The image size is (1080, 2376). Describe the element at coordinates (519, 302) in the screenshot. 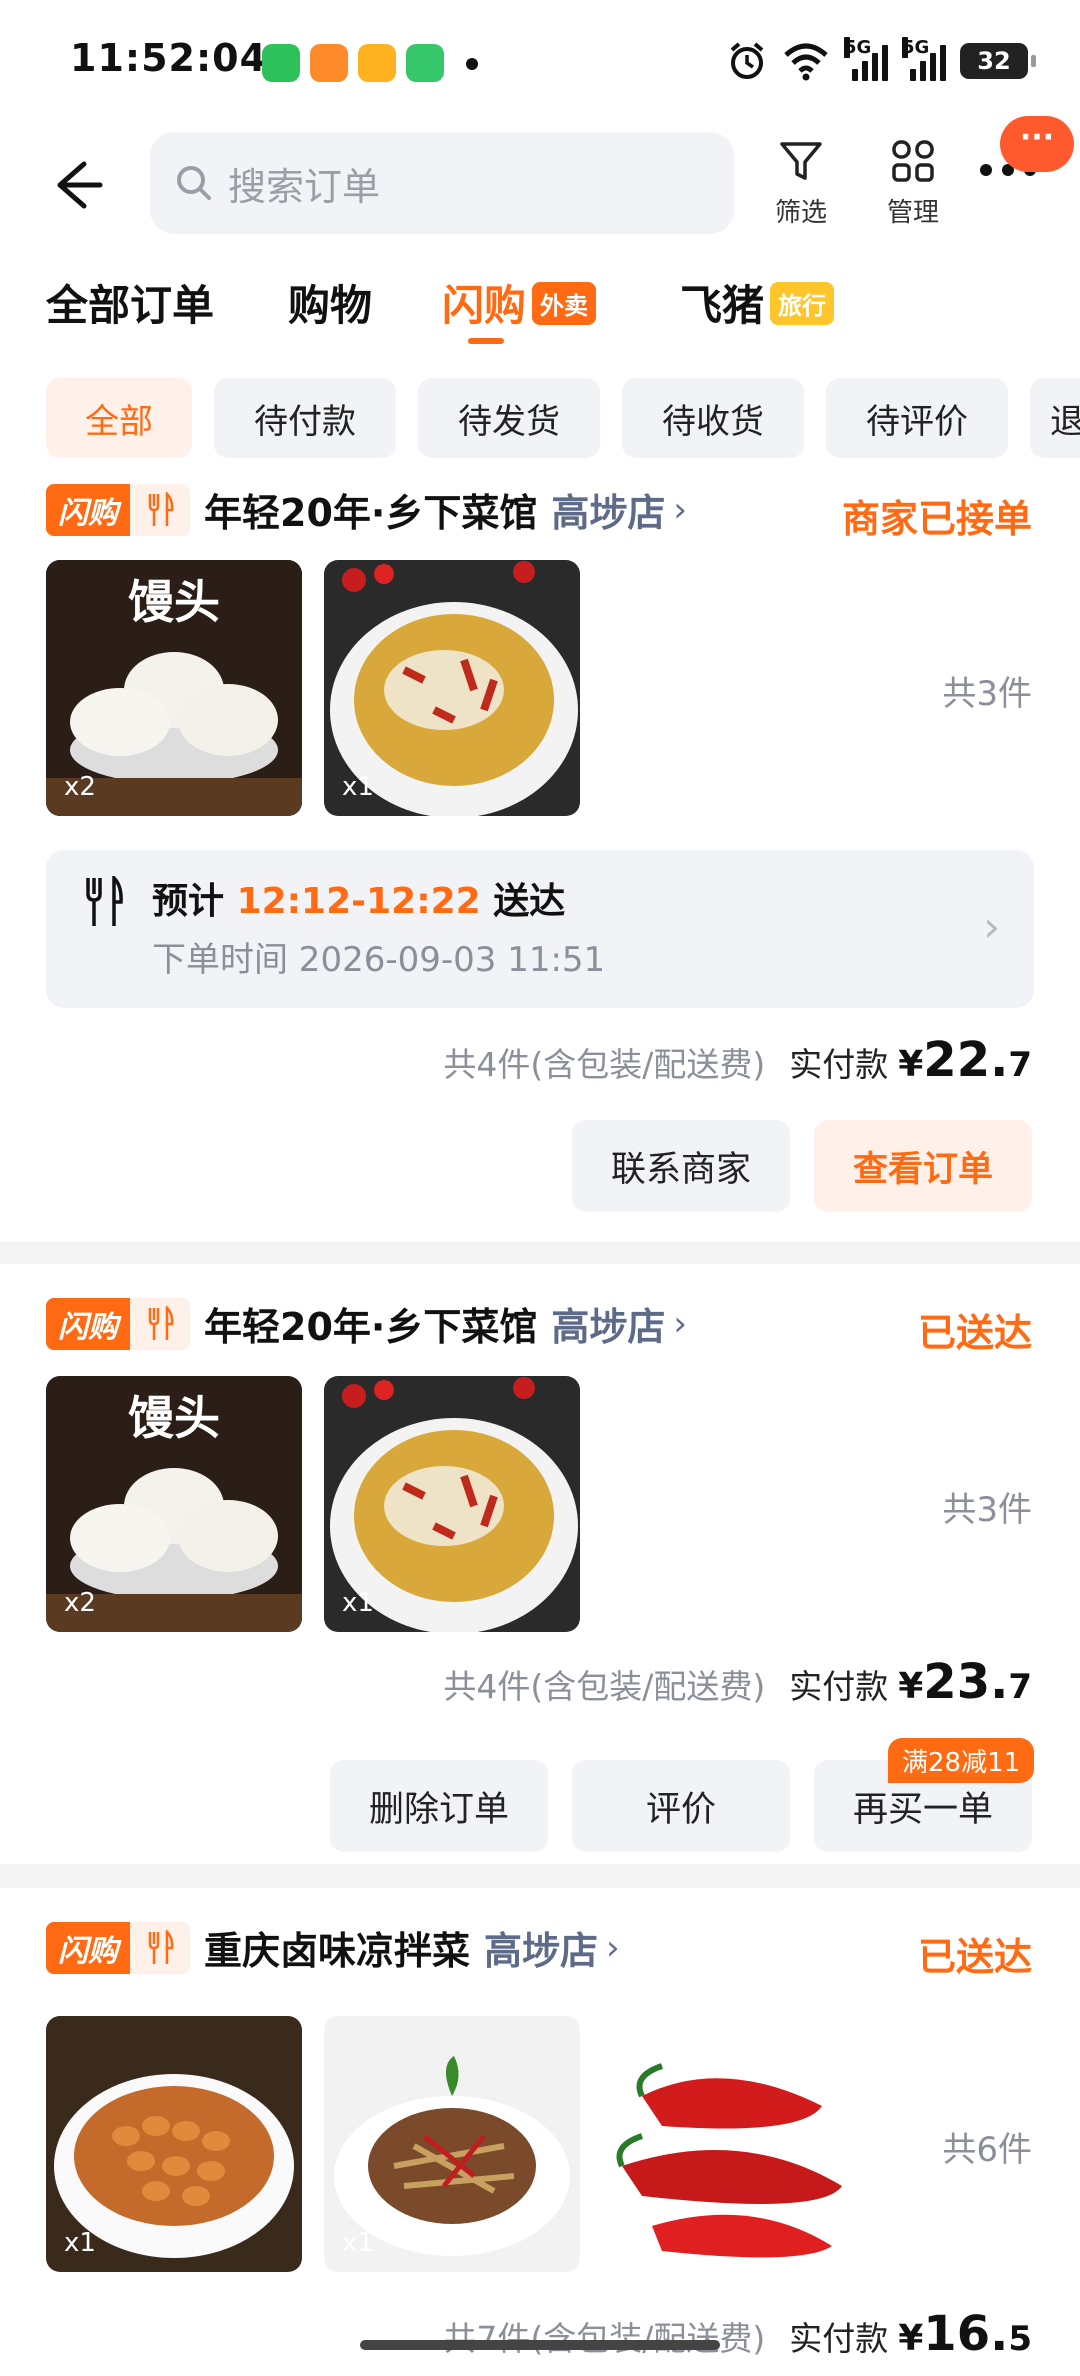

I see `tab-flash-buy: 闪购 外卖` at that location.